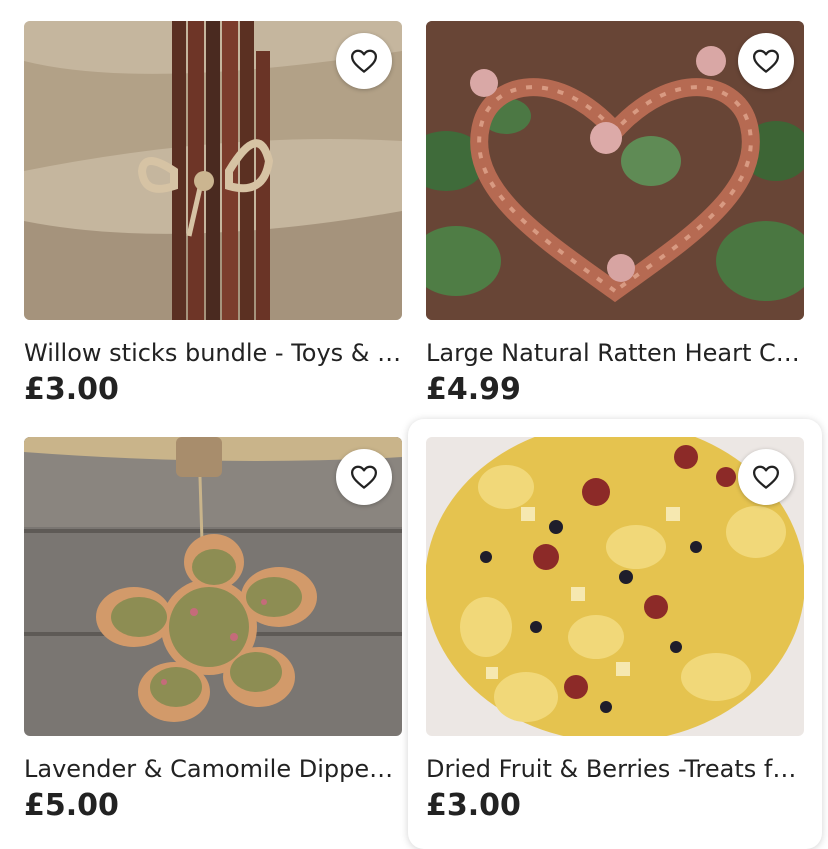  I want to click on listing-price: £4.99, so click(473, 389).